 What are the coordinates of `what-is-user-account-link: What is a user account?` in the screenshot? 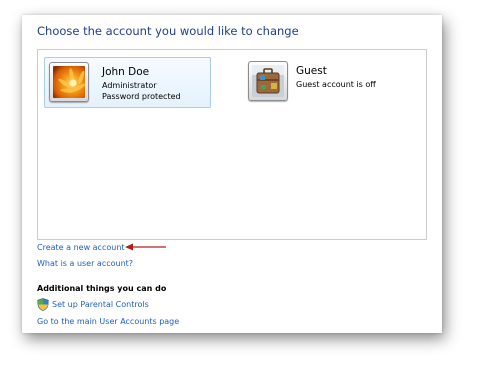 It's located at (85, 263).